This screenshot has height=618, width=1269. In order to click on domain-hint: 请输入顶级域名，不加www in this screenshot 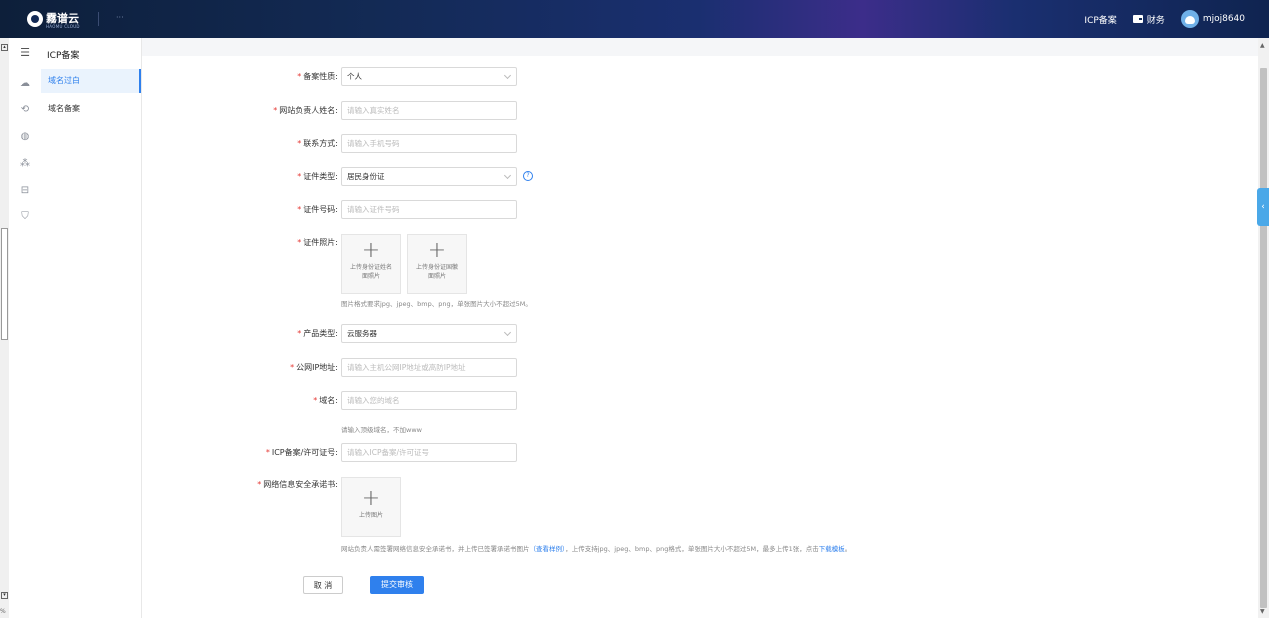, I will do `click(381, 430)`.